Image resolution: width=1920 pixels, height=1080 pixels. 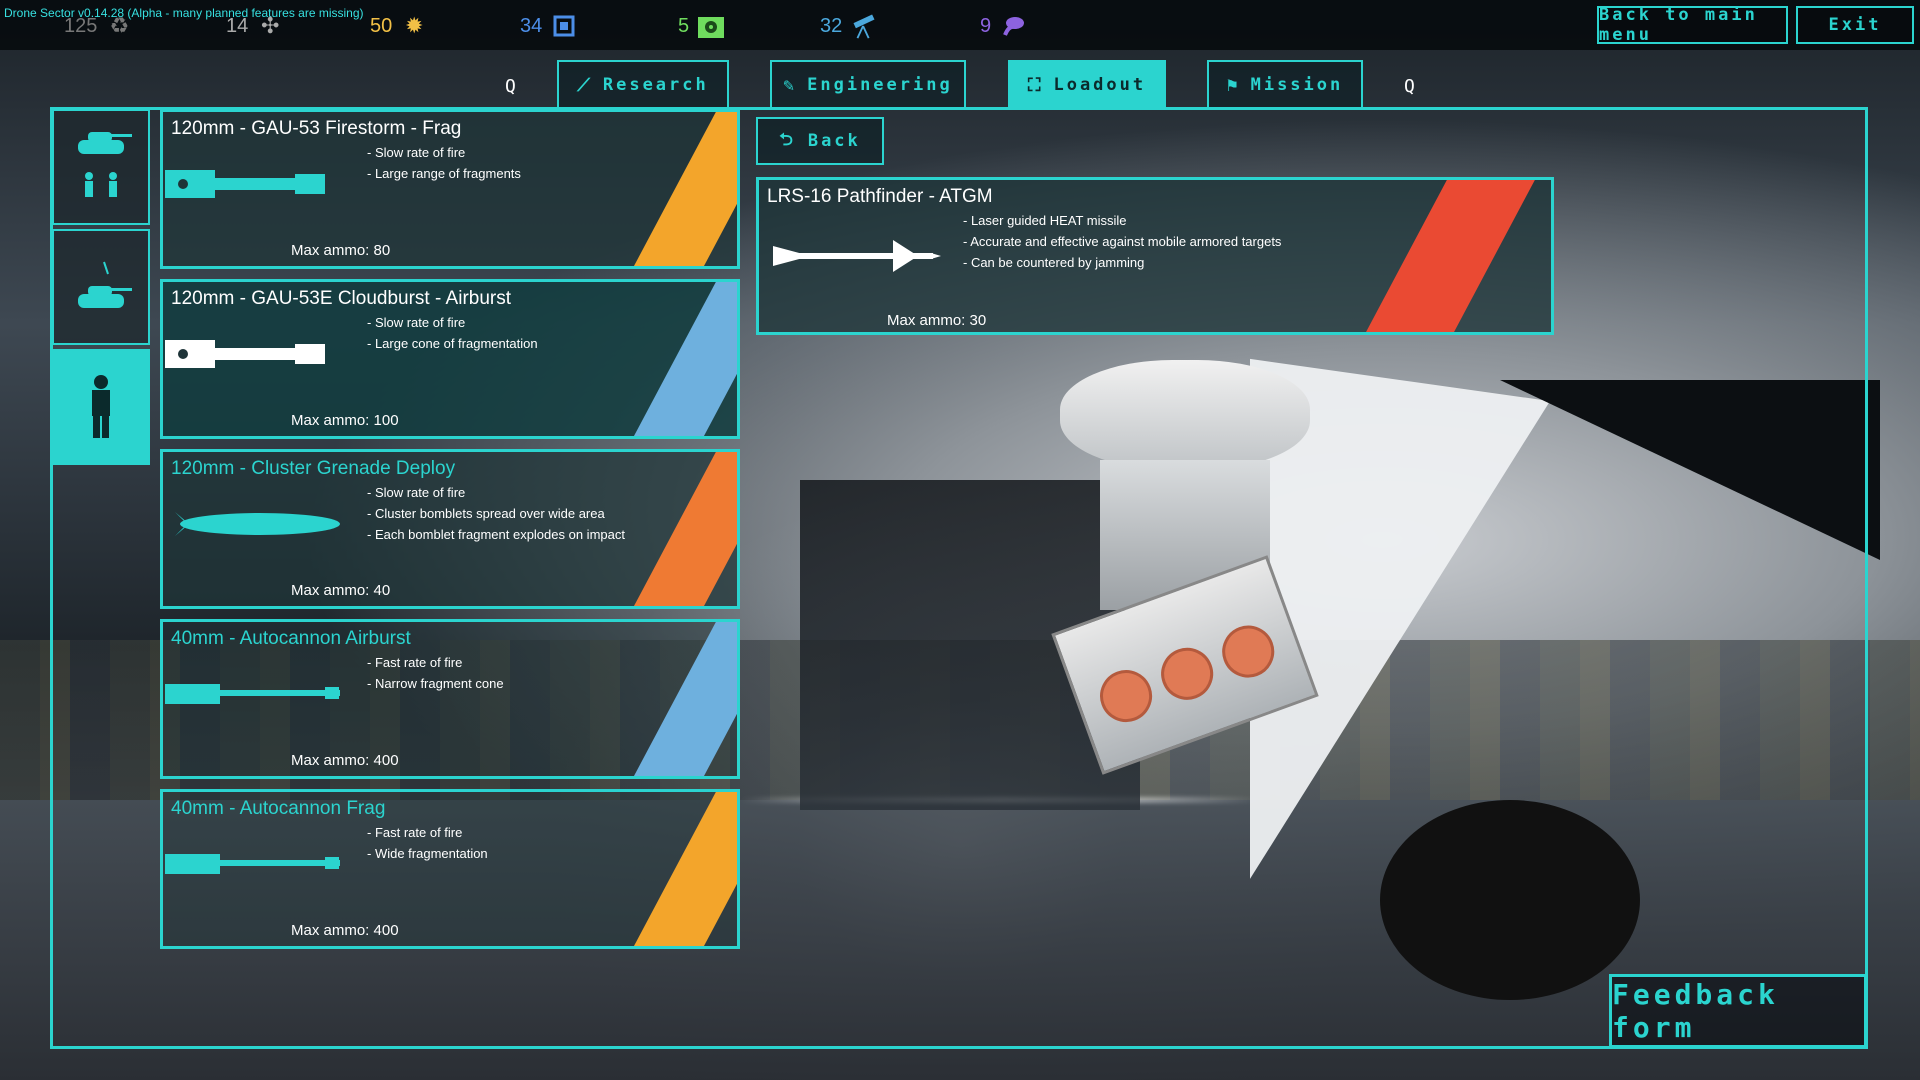 I want to click on return-arrow-icon: ⮌, so click(x=787, y=139).